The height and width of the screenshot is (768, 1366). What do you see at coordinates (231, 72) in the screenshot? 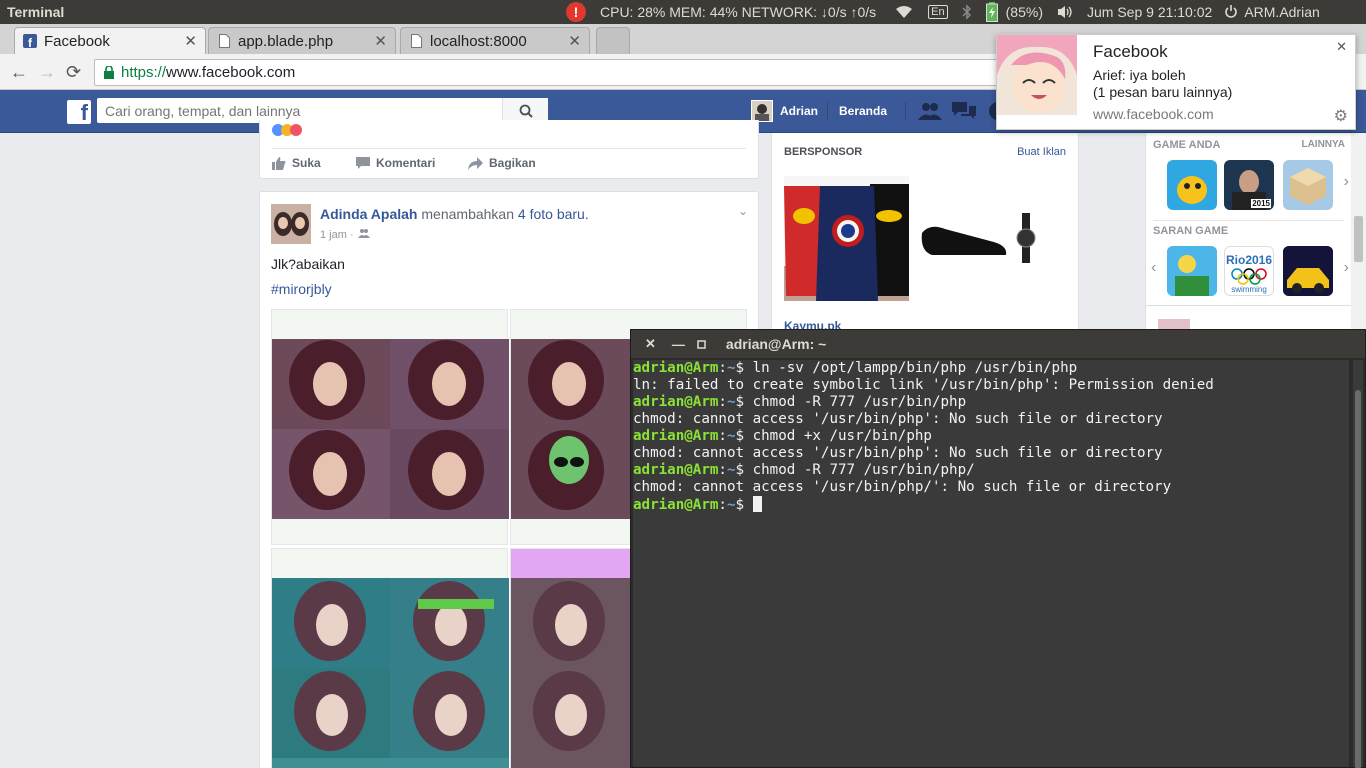
I see `url-host: www.facebook.com` at bounding box center [231, 72].